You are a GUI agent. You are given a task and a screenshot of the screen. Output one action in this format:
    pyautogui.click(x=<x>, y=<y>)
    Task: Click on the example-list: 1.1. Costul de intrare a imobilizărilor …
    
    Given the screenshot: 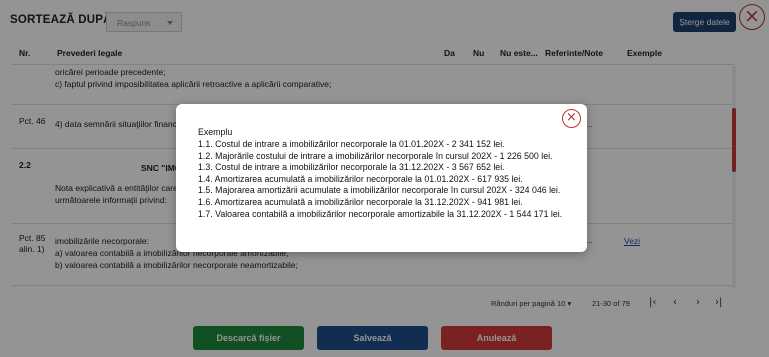 What is the action you would take?
    pyautogui.click(x=380, y=179)
    